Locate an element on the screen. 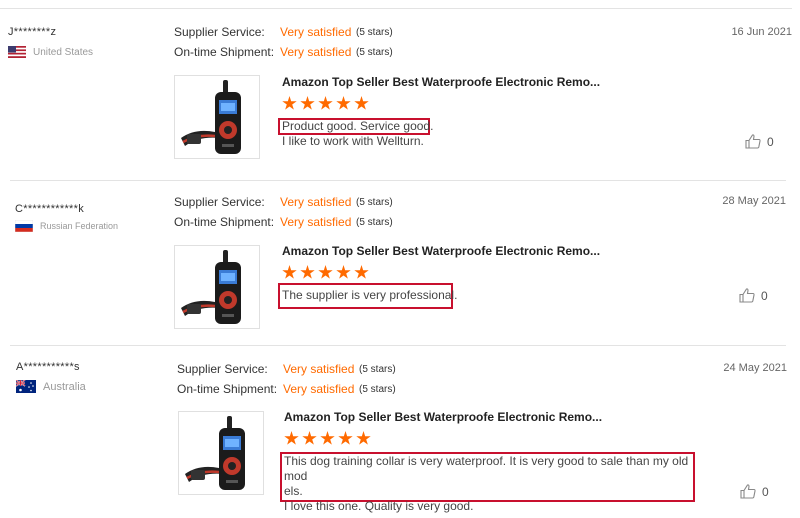 This screenshot has width=800, height=518. reviewer-country: United States is located at coordinates (50, 52).